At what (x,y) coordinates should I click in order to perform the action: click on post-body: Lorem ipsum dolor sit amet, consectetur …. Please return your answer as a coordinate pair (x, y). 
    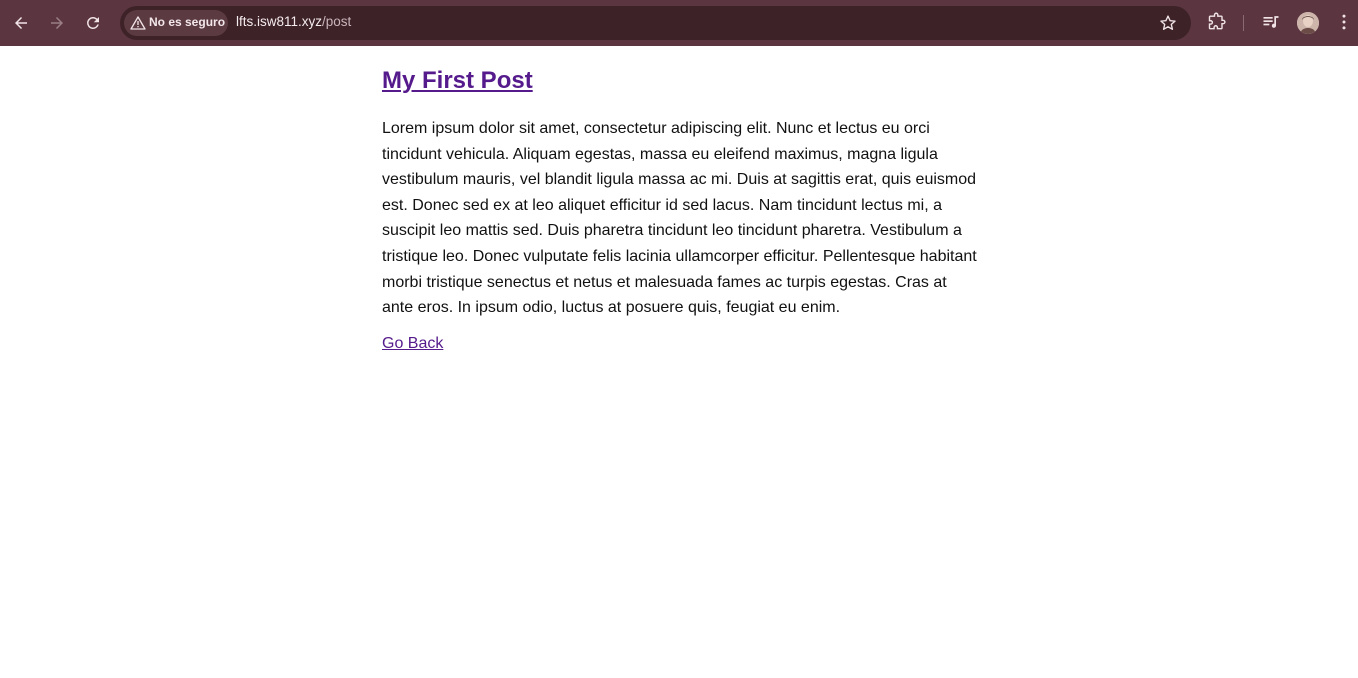
    Looking at the image, I should click on (679, 218).